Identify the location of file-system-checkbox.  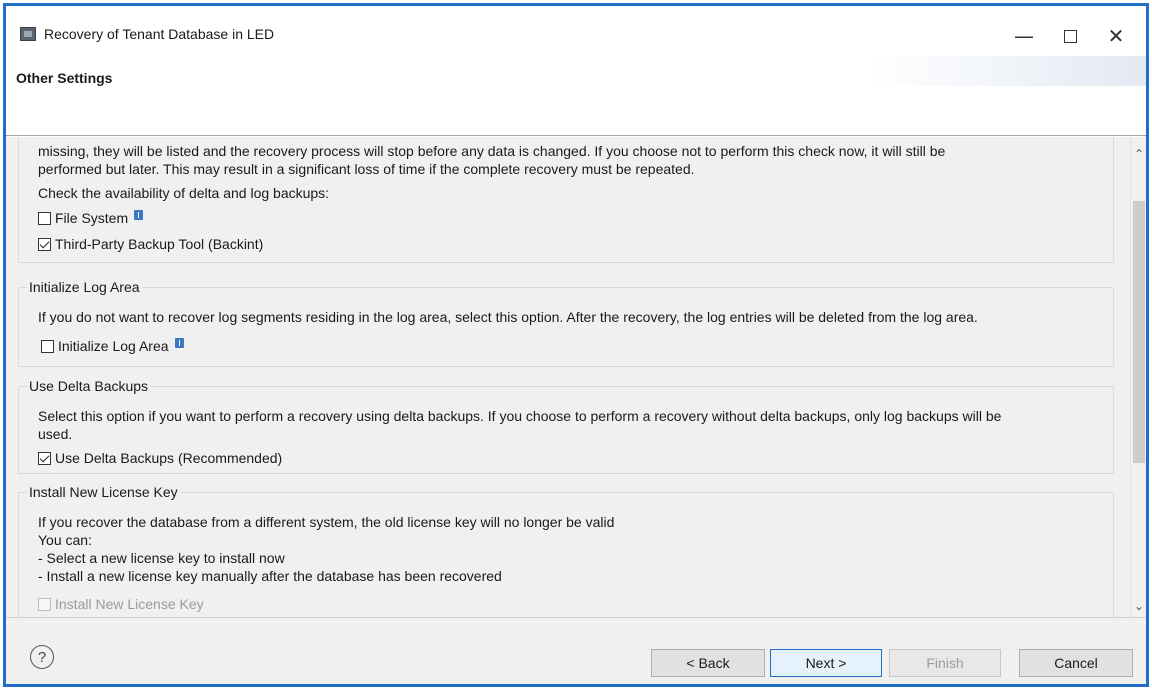
(44, 218).